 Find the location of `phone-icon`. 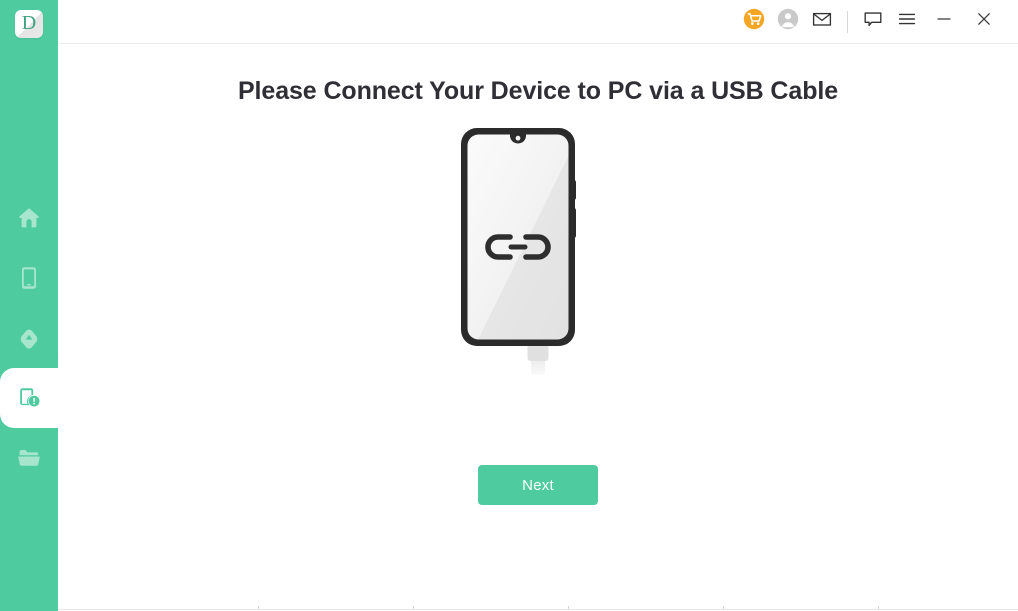

phone-icon is located at coordinates (29, 278).